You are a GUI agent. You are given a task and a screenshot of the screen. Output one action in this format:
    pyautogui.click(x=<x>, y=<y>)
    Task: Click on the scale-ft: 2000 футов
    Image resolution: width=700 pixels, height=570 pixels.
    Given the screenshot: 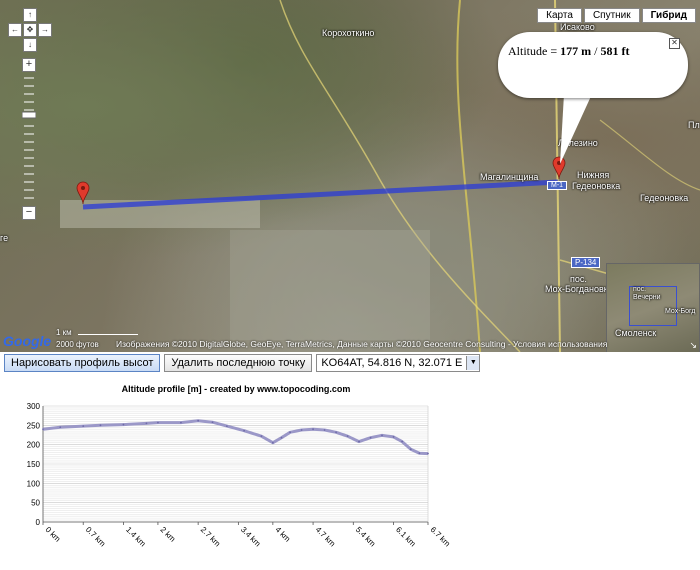 What is the action you would take?
    pyautogui.click(x=77, y=344)
    